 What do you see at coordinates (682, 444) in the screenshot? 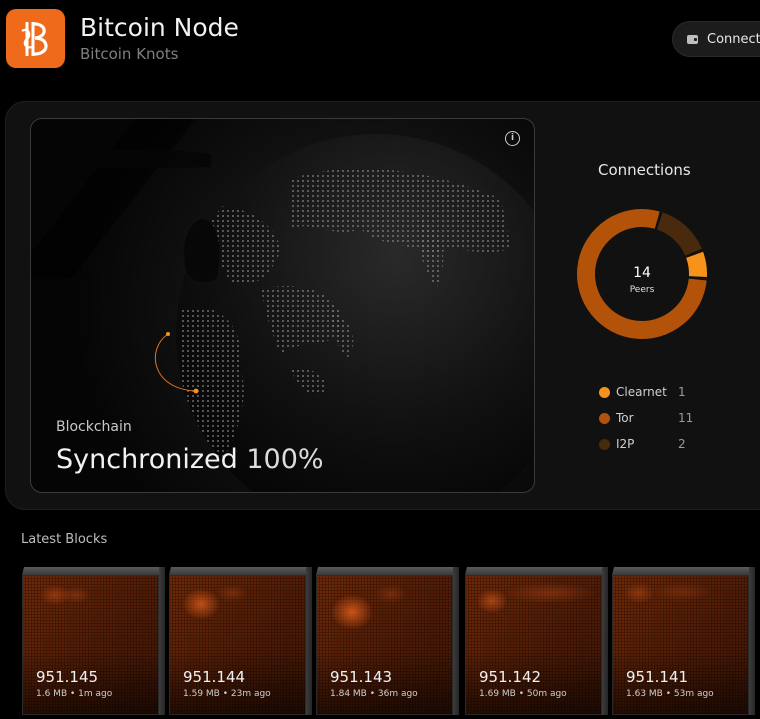
I see `legend-i2p-value: 2` at bounding box center [682, 444].